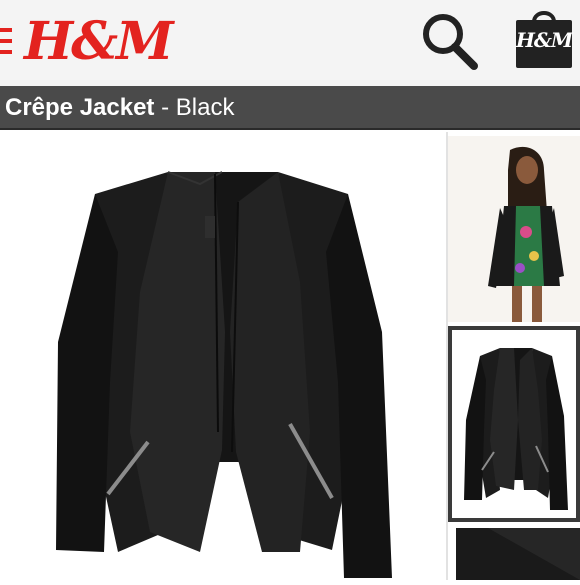 The image size is (580, 585). What do you see at coordinates (290, 108) in the screenshot?
I see `product-title-bar: Crêpe Jacket - Black` at bounding box center [290, 108].